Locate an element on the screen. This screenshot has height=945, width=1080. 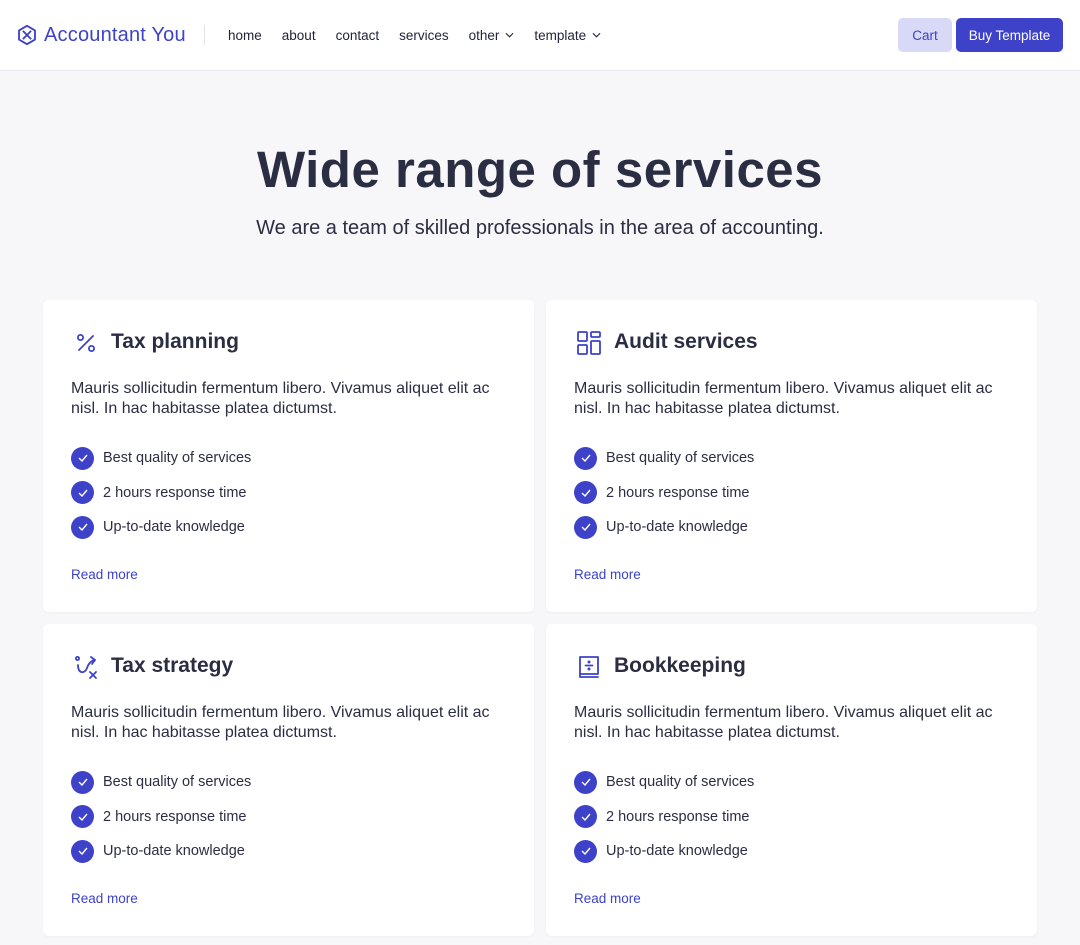
brand-name: Accountant You is located at coordinates (115, 34).